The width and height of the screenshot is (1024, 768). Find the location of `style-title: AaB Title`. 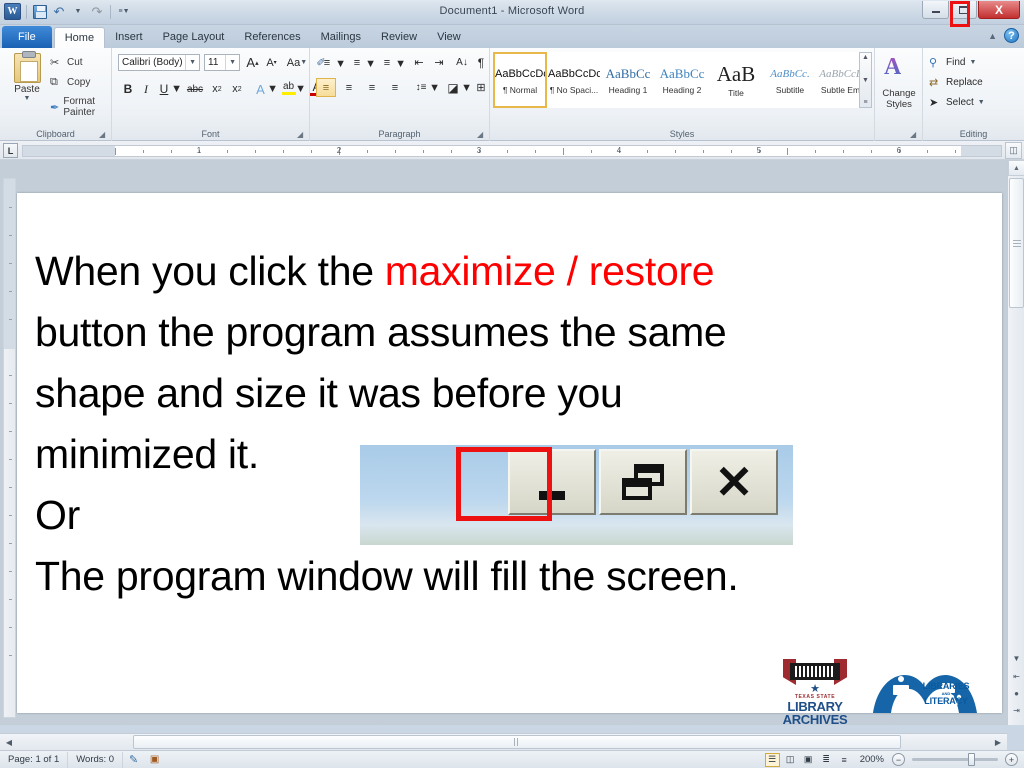

style-title: AaB Title is located at coordinates (736, 80).